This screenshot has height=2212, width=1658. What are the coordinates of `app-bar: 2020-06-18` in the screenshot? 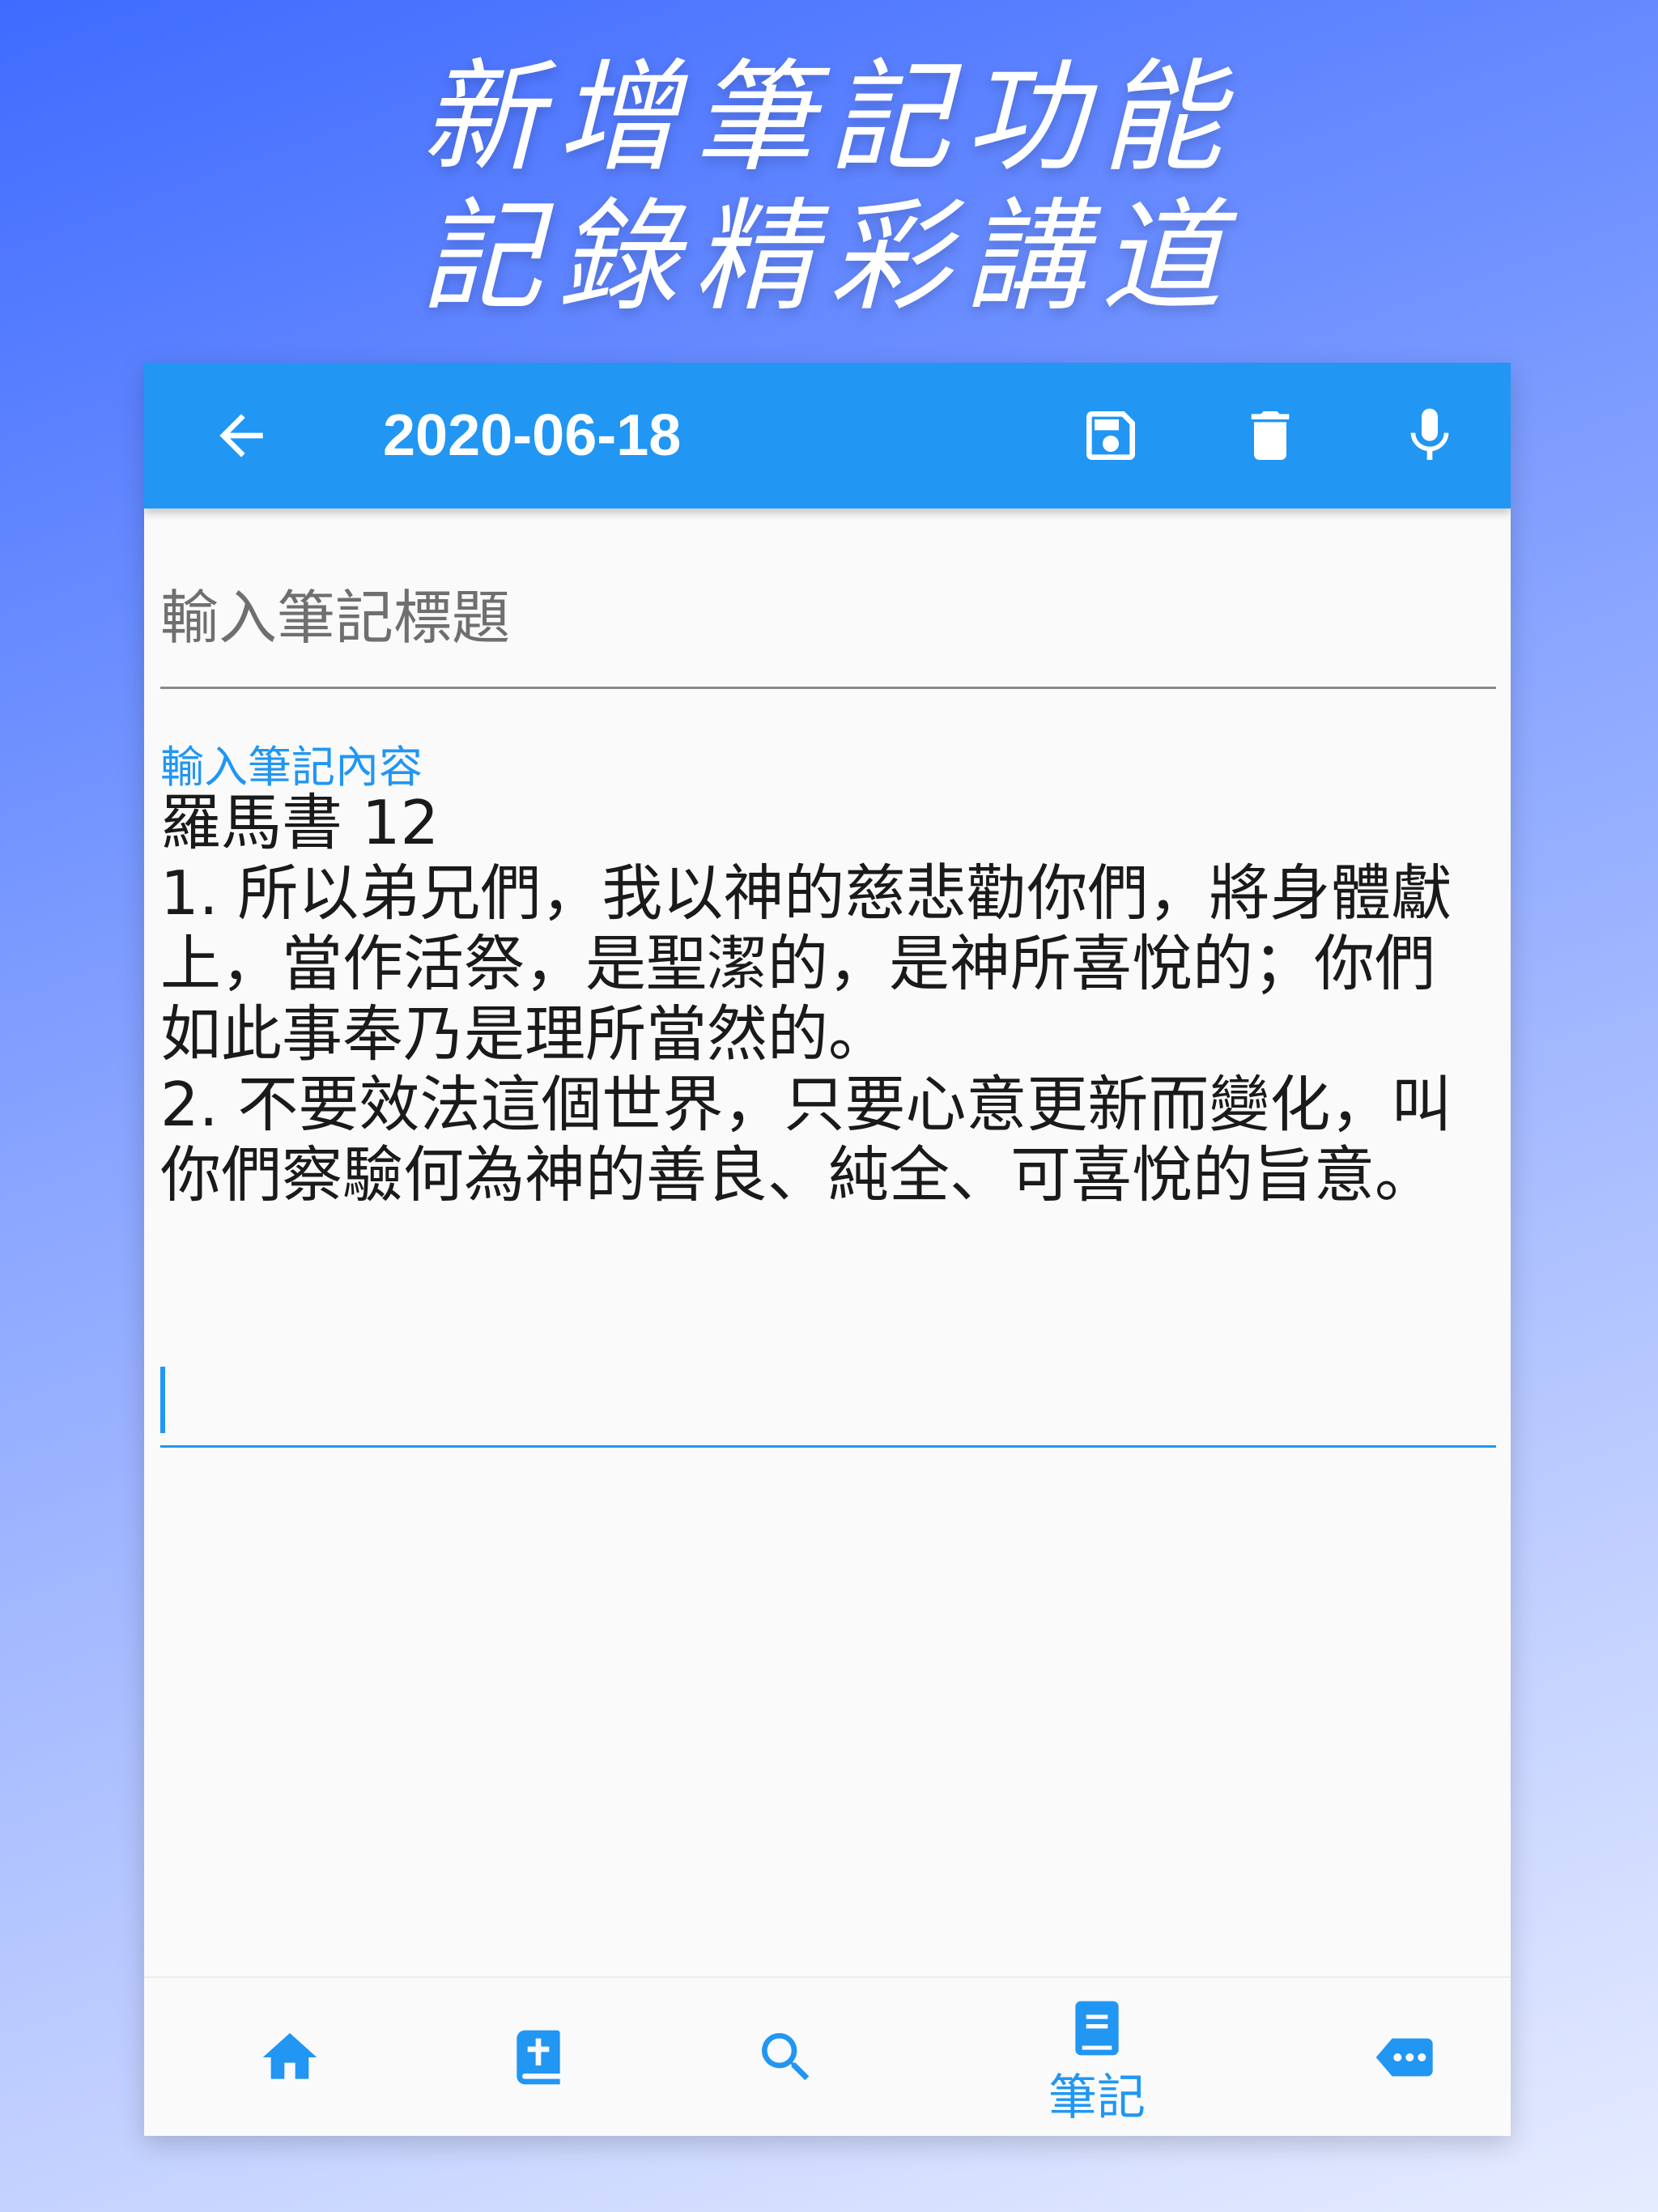 It's located at (827, 435).